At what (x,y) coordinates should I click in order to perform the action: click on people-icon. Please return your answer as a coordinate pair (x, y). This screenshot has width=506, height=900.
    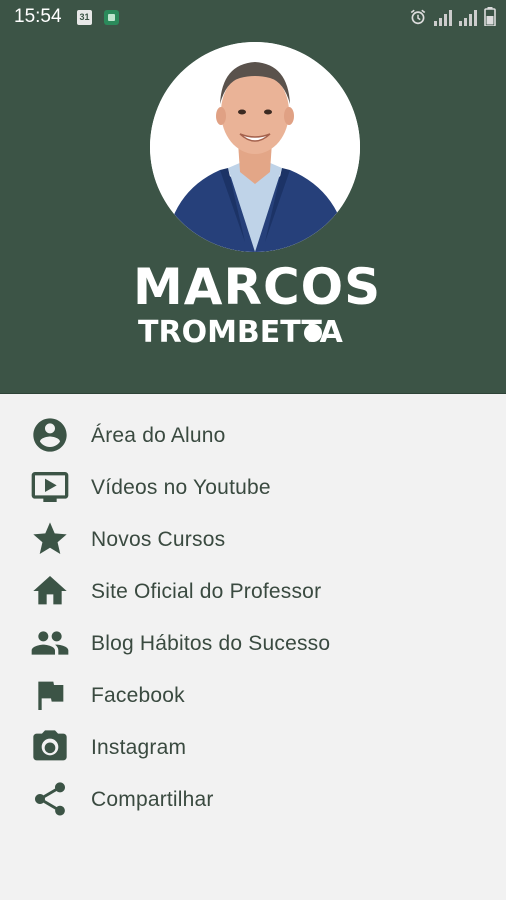
    Looking at the image, I should click on (50, 643).